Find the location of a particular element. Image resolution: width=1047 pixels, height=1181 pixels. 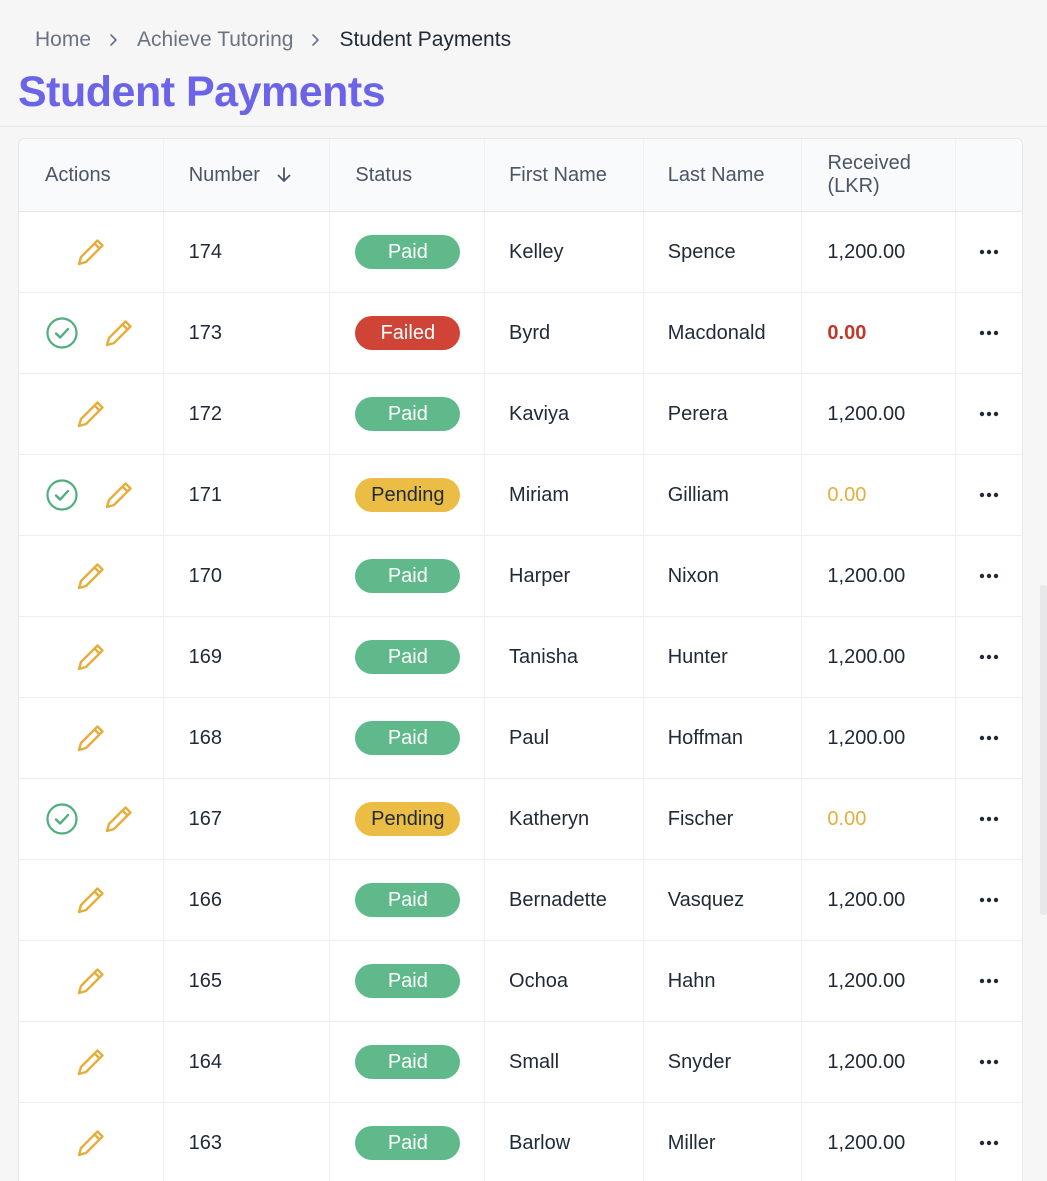

table-row: 174 Paid Kelley Spence 1,200.00 is located at coordinates (520, 252).